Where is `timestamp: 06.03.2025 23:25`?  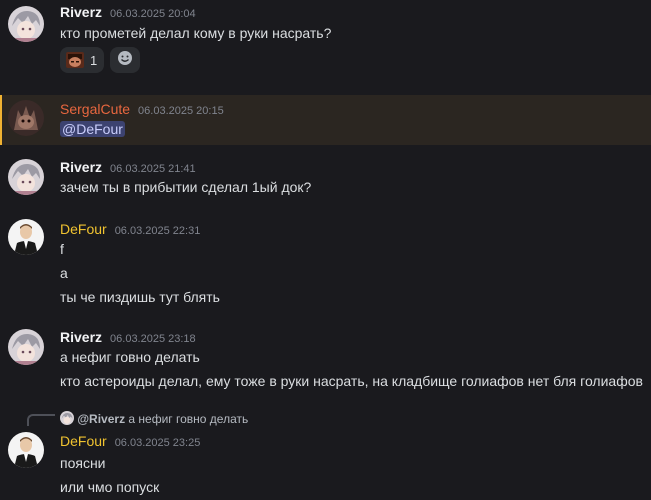 timestamp: 06.03.2025 23:25 is located at coordinates (157, 443).